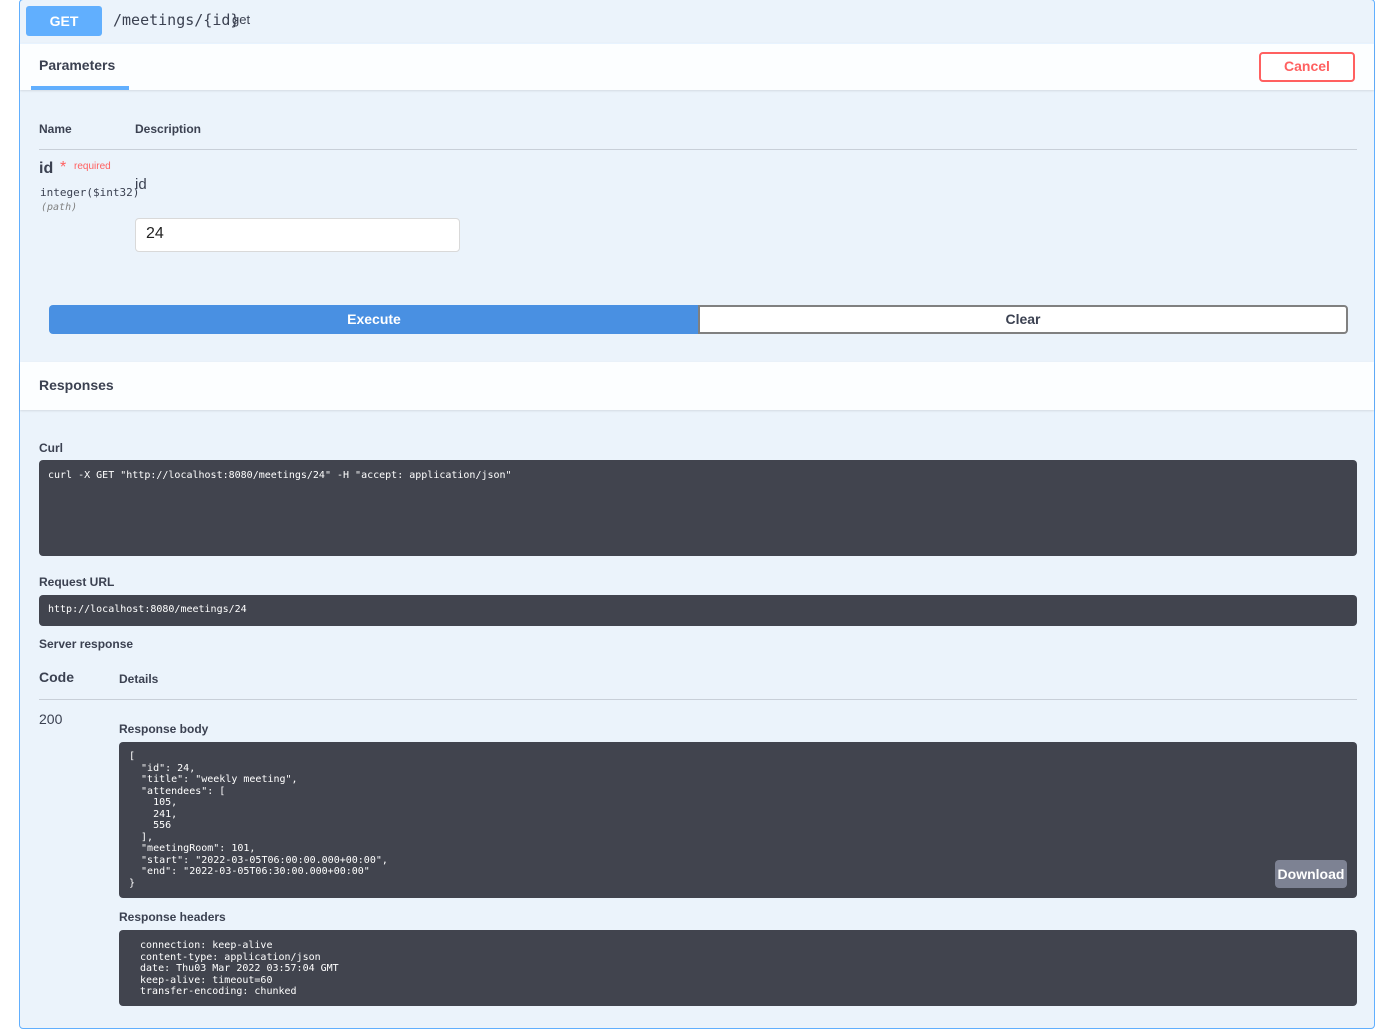 The height and width of the screenshot is (1029, 1400). Describe the element at coordinates (297, 235) in the screenshot. I see `id-input: 24` at that location.